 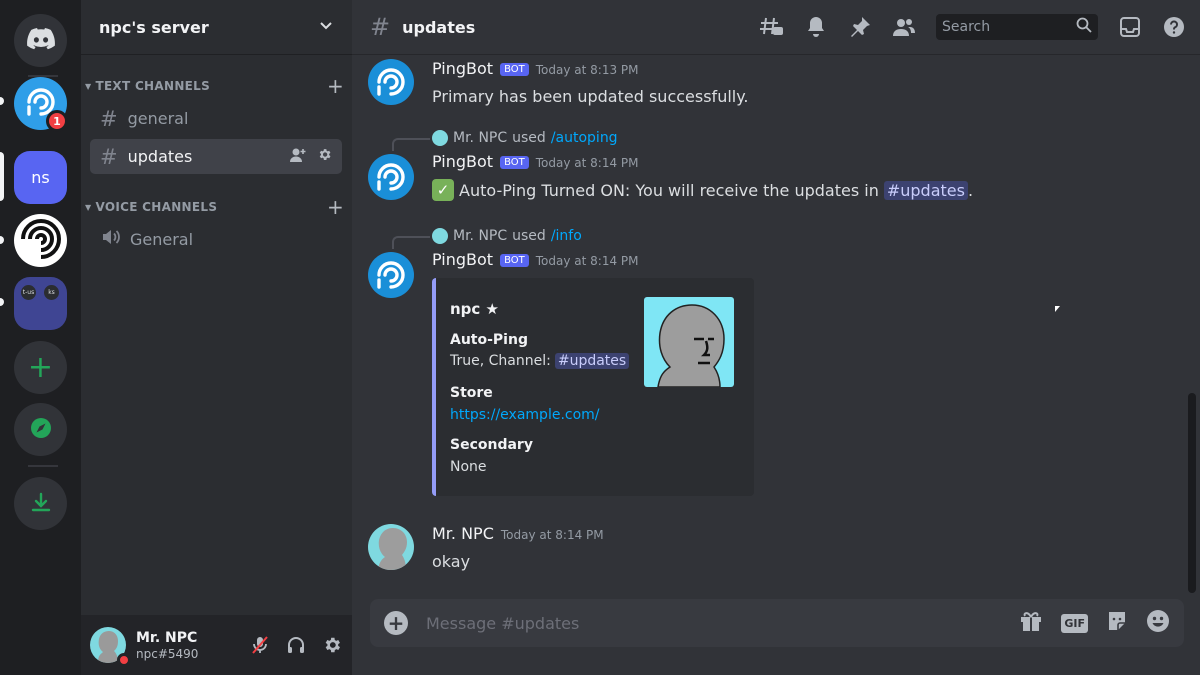 What do you see at coordinates (396, 623) in the screenshot?
I see `upload-plus-icon: +` at bounding box center [396, 623].